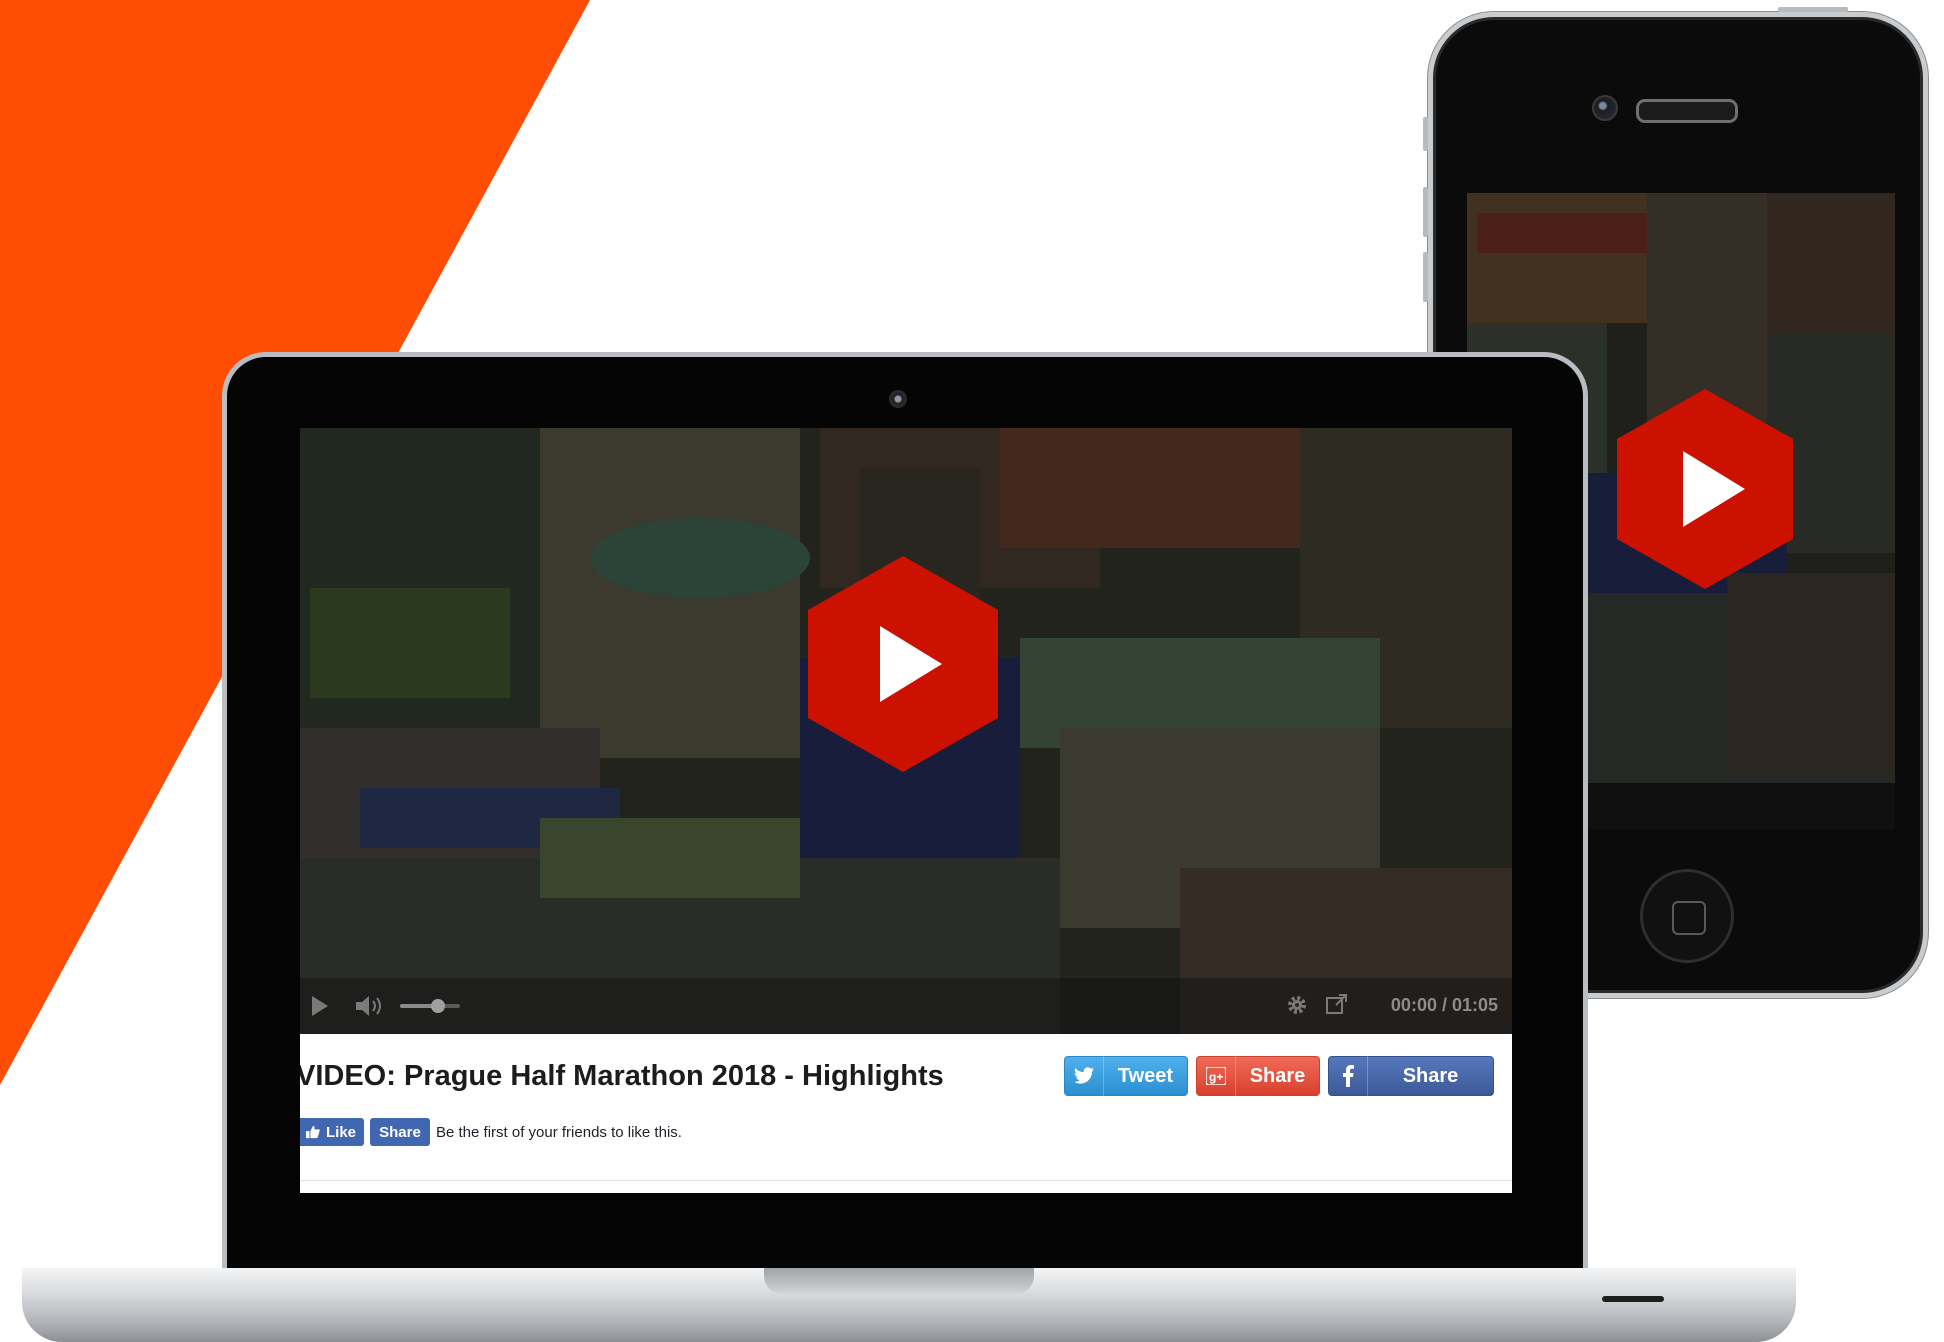  What do you see at coordinates (1084, 1076) in the screenshot?
I see `twitter-icon` at bounding box center [1084, 1076].